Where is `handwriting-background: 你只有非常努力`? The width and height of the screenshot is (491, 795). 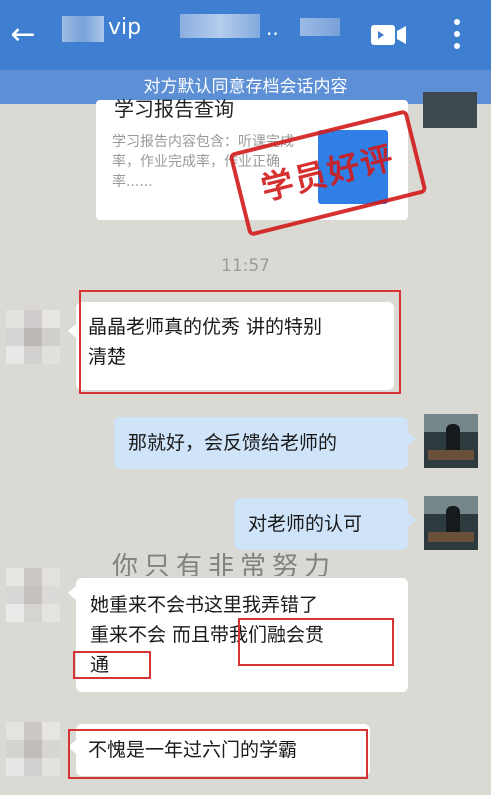 handwriting-background: 你只有非常努力 is located at coordinates (224, 564).